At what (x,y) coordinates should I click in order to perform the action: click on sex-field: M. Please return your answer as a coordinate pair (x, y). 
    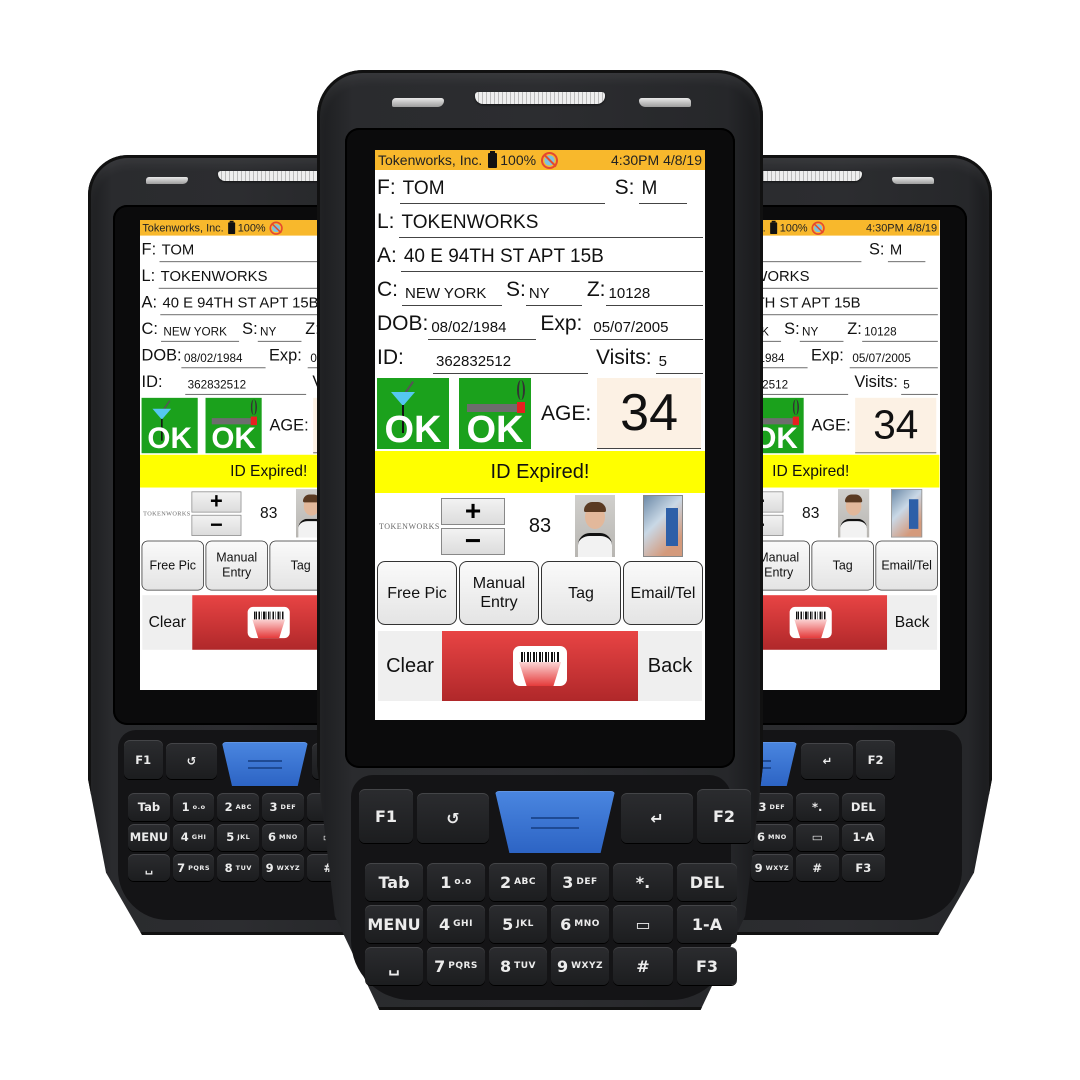
    Looking at the image, I should click on (906, 251).